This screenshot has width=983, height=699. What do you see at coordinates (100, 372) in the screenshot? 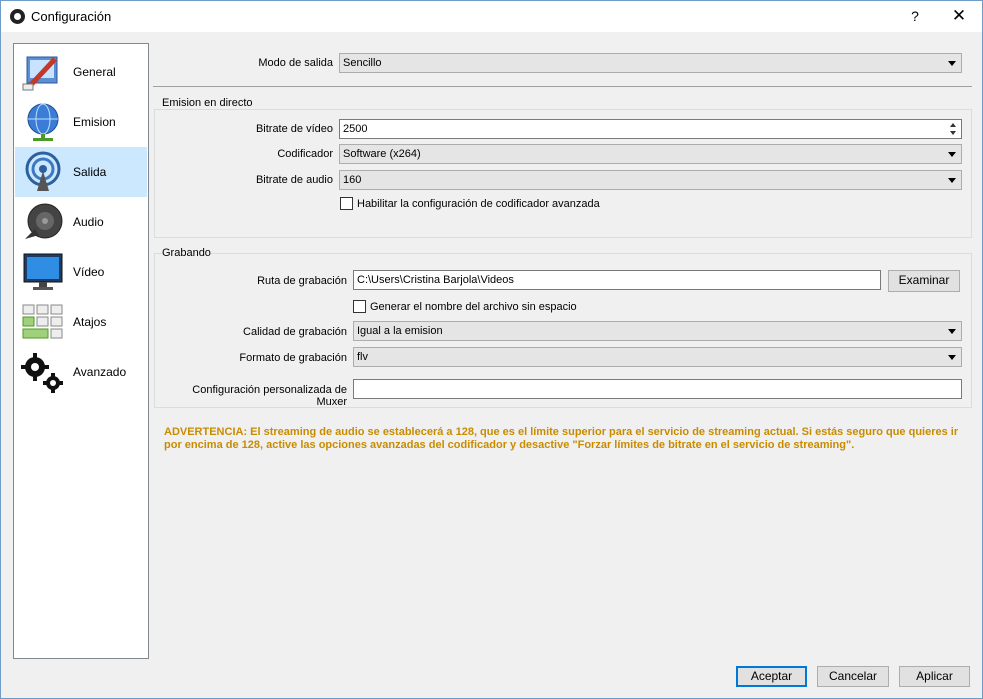
I see `sidebar-item-label: Avanzado` at bounding box center [100, 372].